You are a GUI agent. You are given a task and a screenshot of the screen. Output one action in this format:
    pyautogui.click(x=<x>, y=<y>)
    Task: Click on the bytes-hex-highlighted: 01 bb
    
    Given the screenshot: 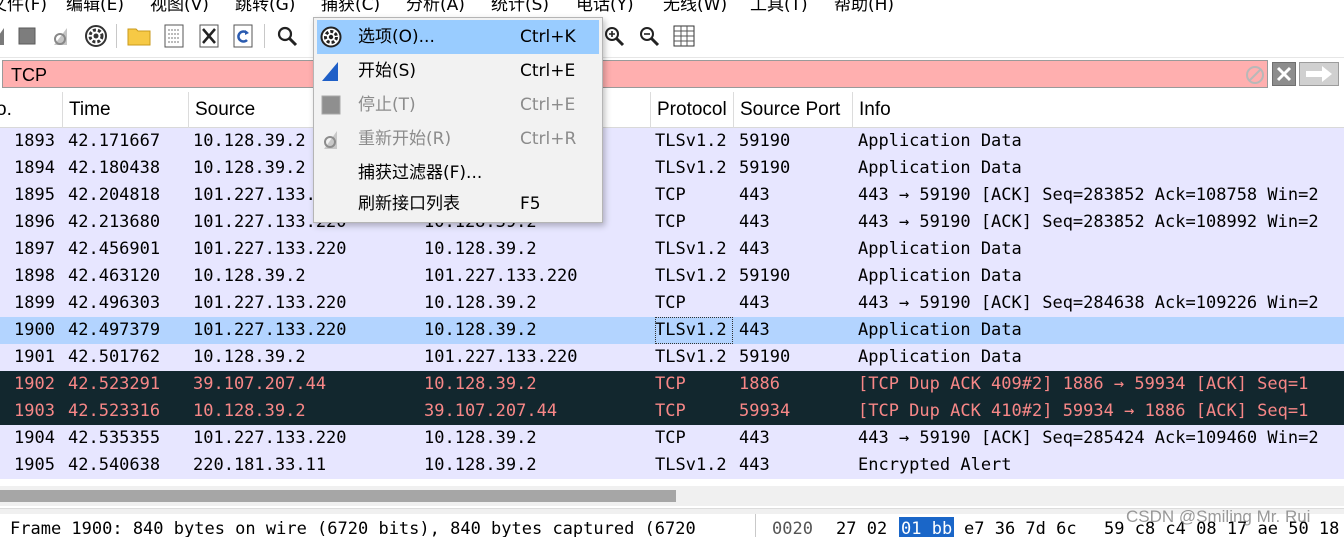 What is the action you would take?
    pyautogui.click(x=927, y=527)
    